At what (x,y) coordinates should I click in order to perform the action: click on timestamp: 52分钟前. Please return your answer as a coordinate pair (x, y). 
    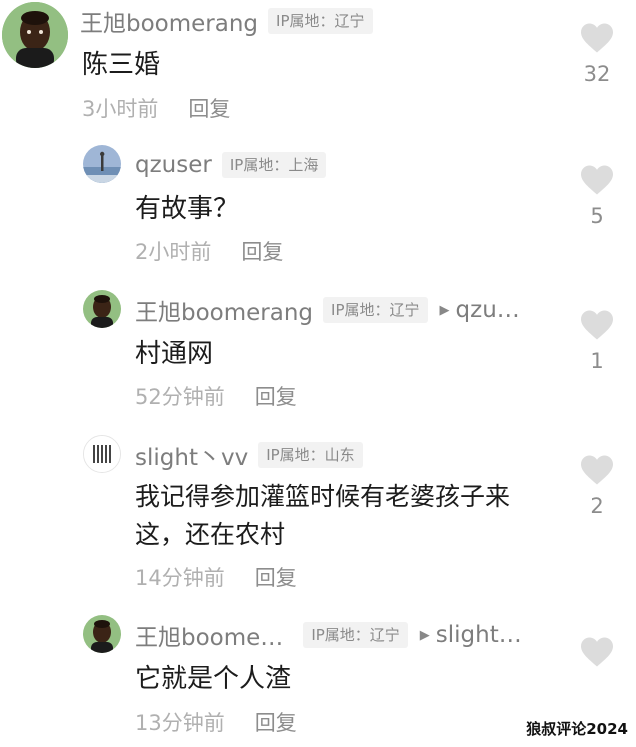
    Looking at the image, I should click on (180, 397).